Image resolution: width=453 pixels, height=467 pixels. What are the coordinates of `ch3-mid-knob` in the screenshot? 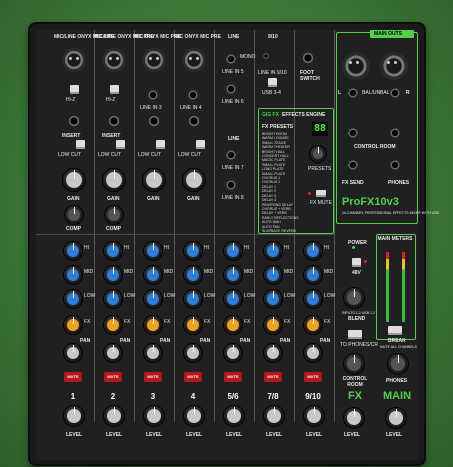 It's located at (153, 275).